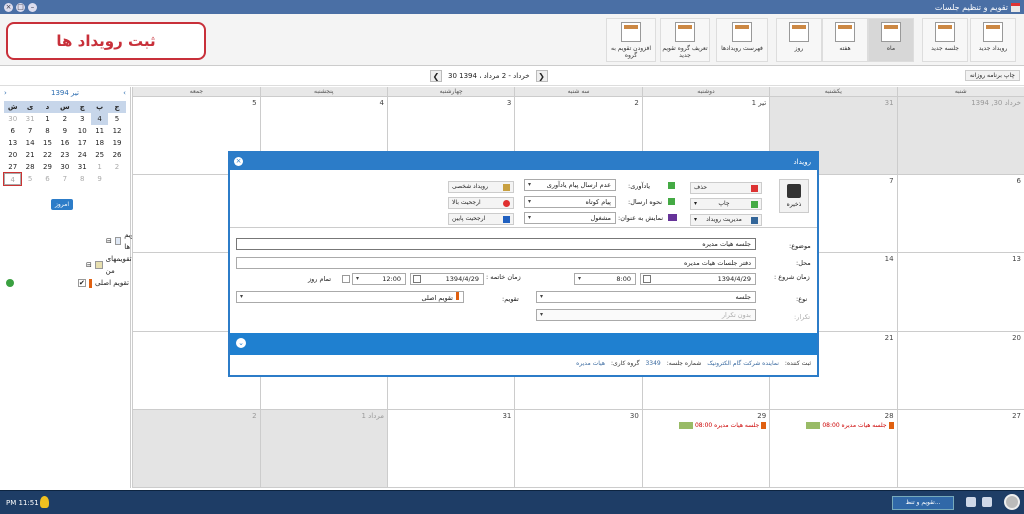  I want to click on reminder-select: ▾ عدم ارسال پیام یادآوری, so click(570, 185).